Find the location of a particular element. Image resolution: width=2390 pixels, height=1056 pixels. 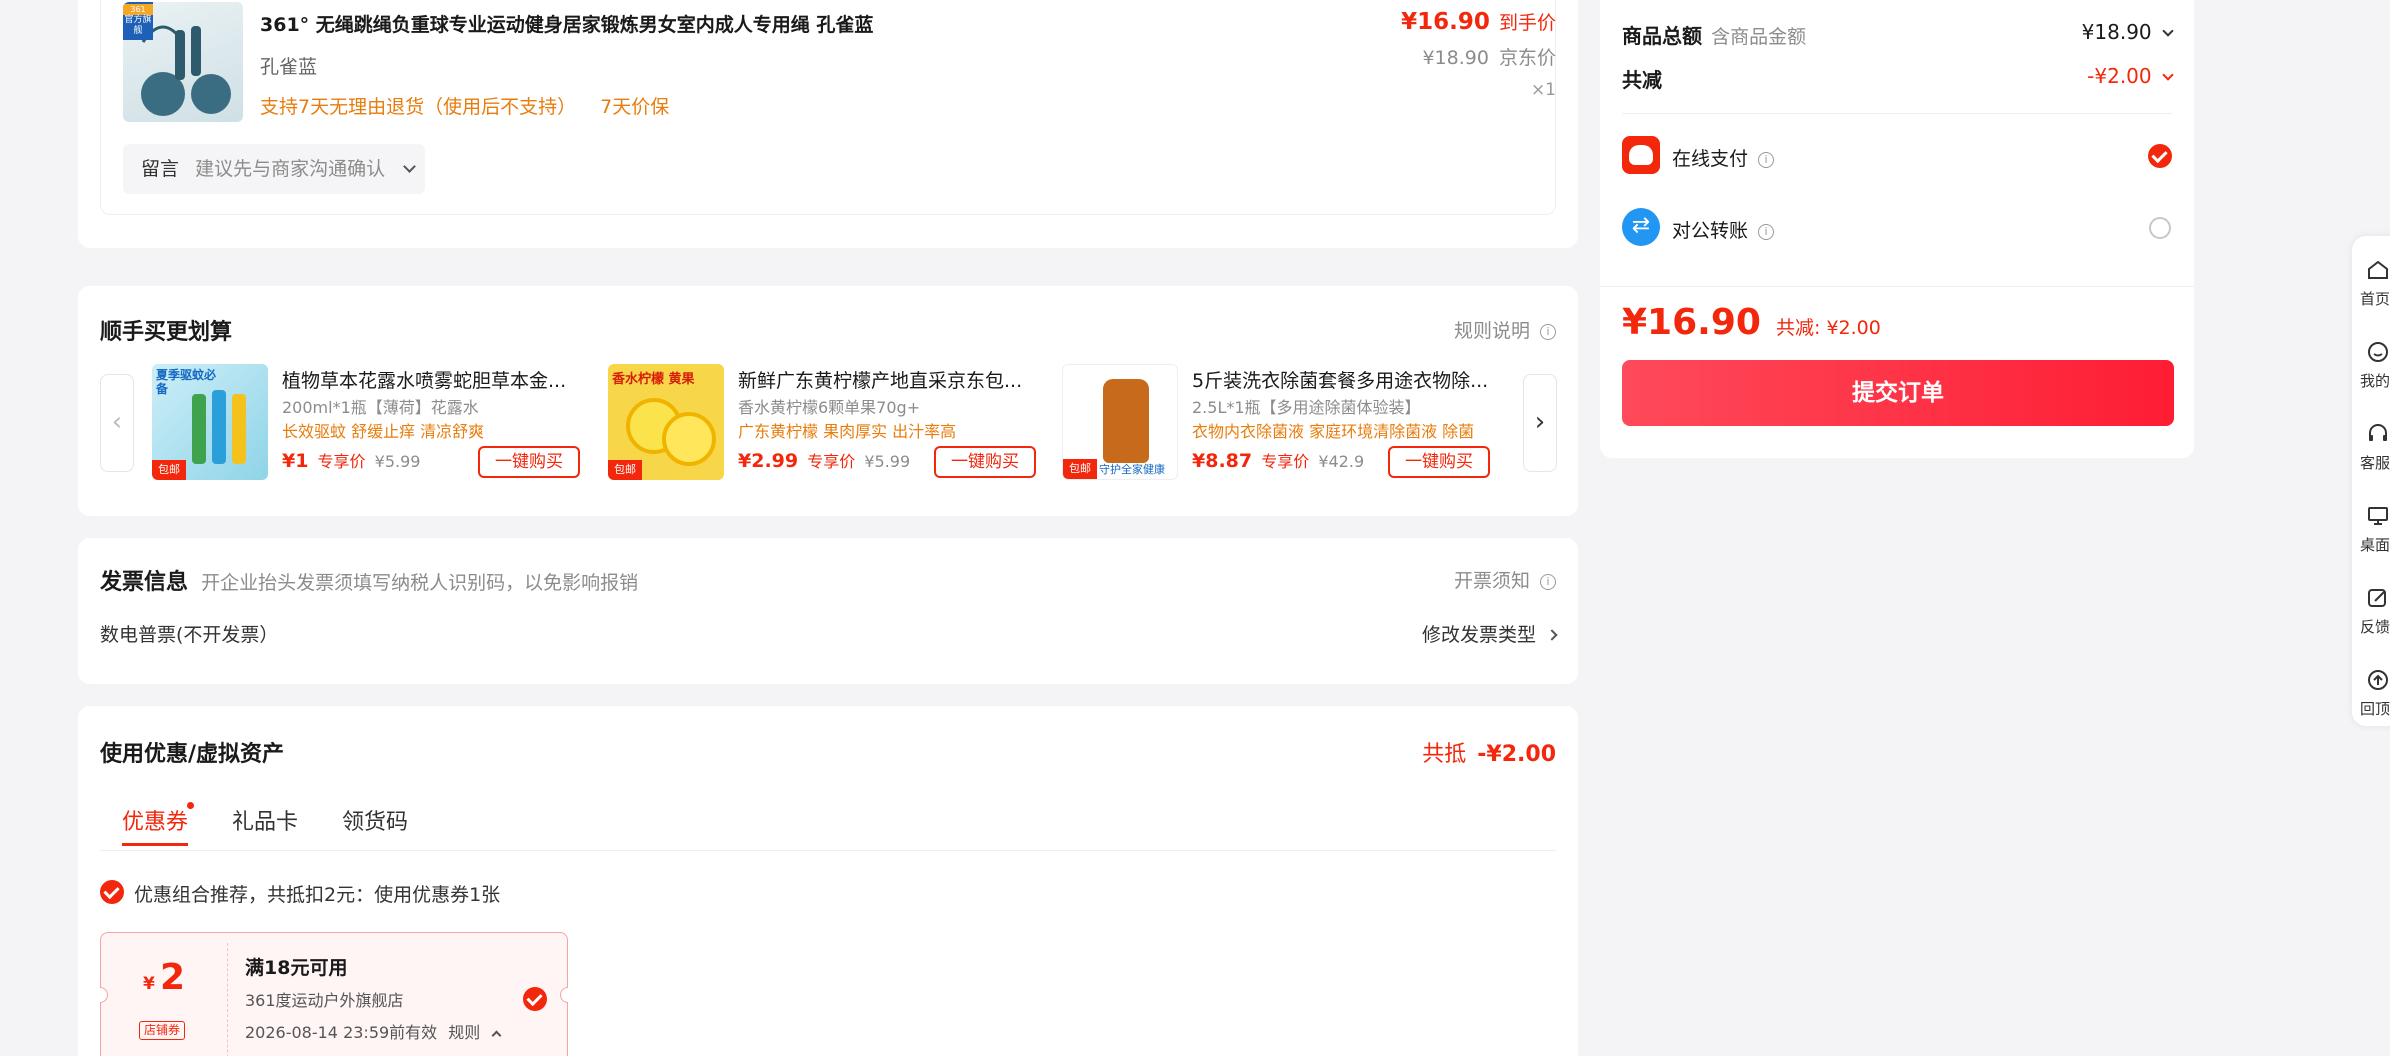

discount-value-row: -¥2.00 is located at coordinates (2130, 76).